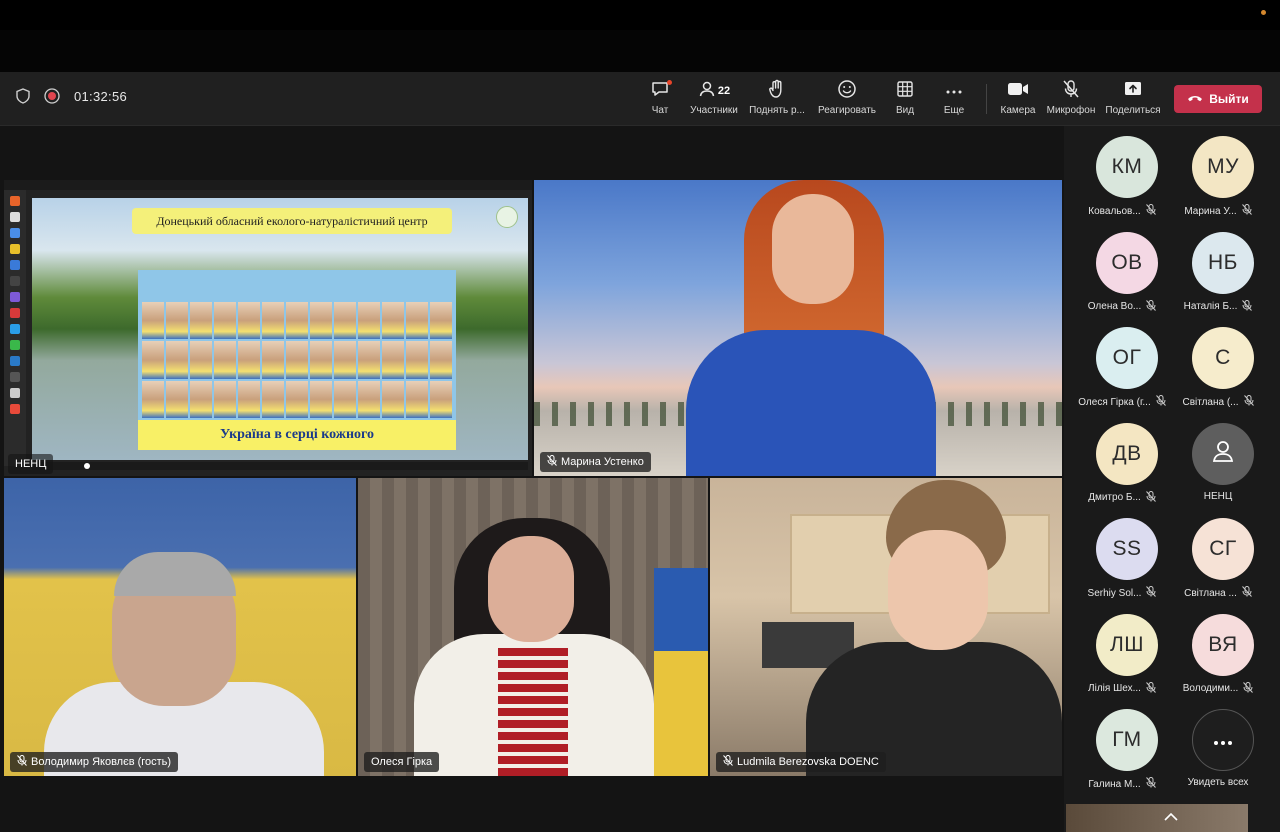  Describe the element at coordinates (297, 435) in the screenshot. I see `slide-slogan: Україна в серці кожного` at that location.